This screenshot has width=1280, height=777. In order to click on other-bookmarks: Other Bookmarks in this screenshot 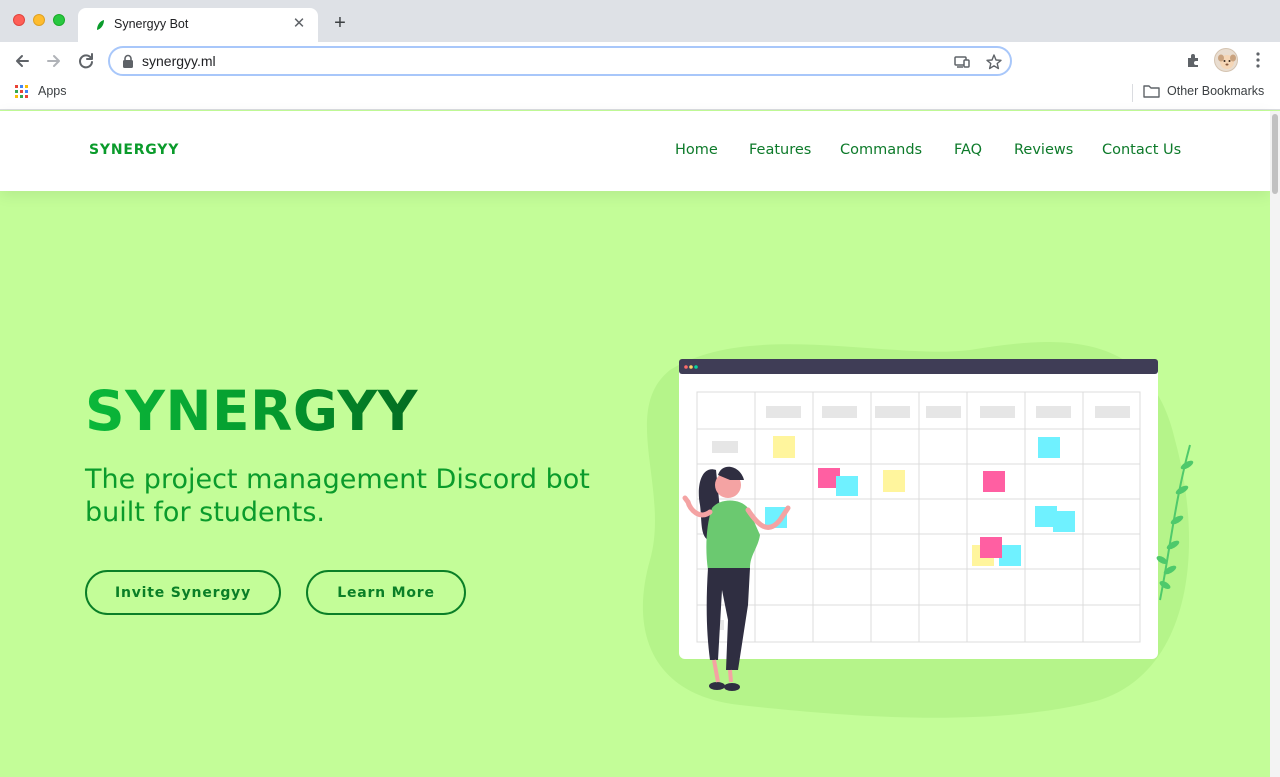, I will do `click(1215, 91)`.